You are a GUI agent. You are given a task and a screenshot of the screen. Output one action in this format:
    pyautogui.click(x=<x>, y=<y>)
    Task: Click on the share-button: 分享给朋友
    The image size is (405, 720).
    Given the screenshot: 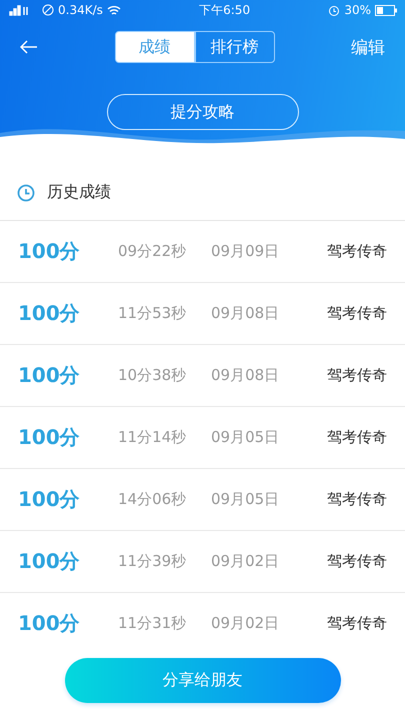 What is the action you would take?
    pyautogui.click(x=202, y=680)
    